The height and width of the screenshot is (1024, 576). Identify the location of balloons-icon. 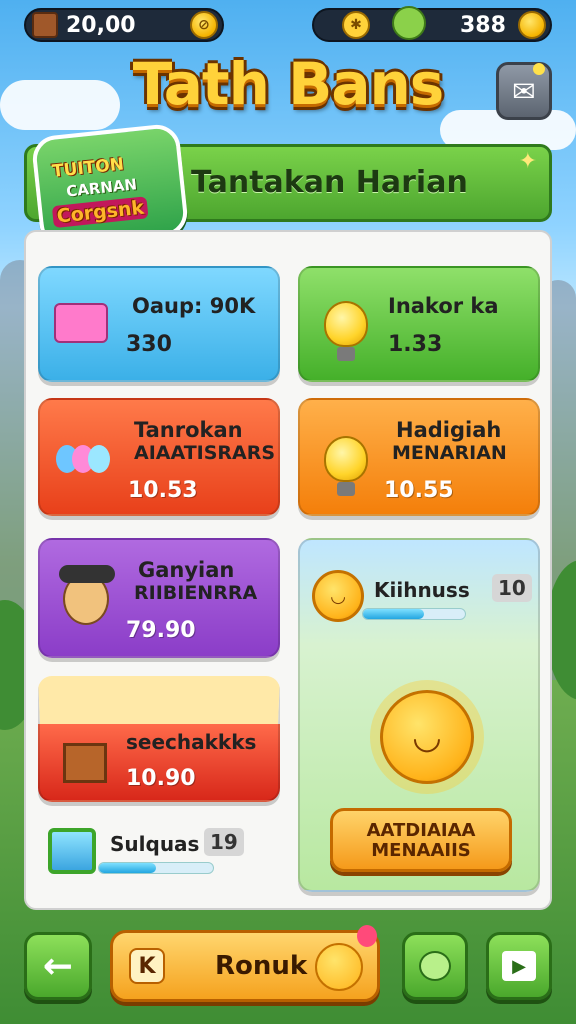
(83, 459).